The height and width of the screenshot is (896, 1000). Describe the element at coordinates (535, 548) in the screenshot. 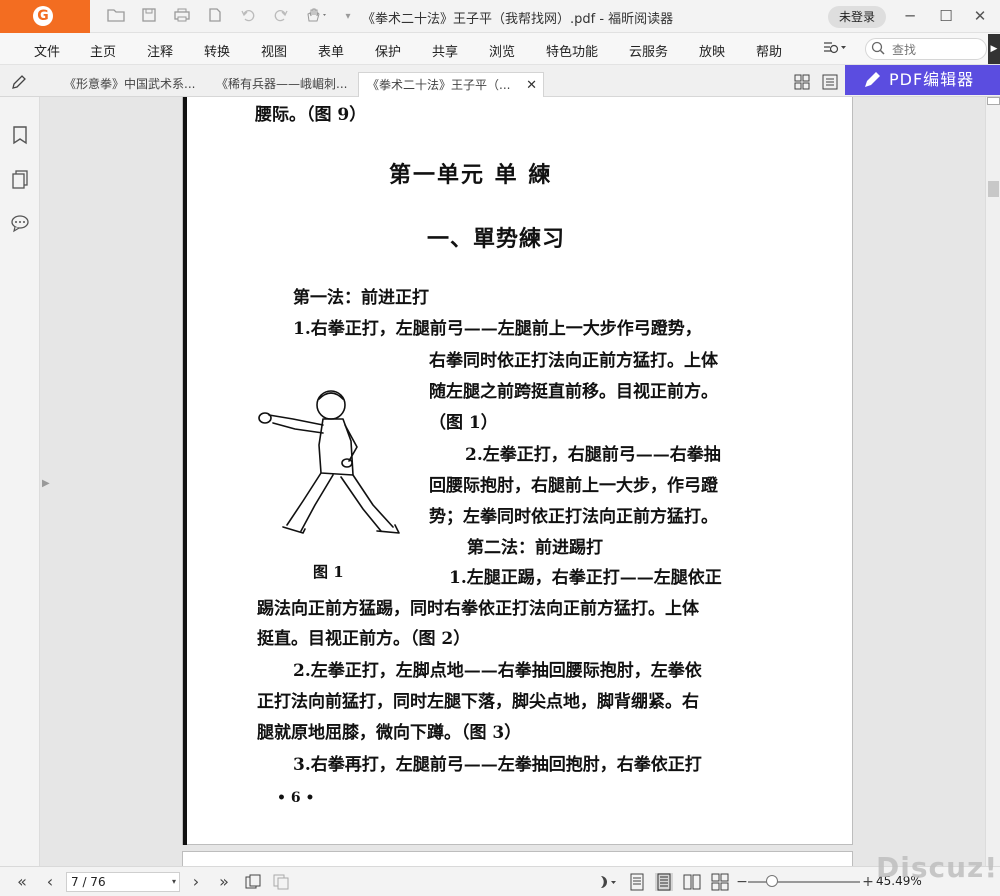

I see `method2-title: 第二法：前进踢打` at that location.